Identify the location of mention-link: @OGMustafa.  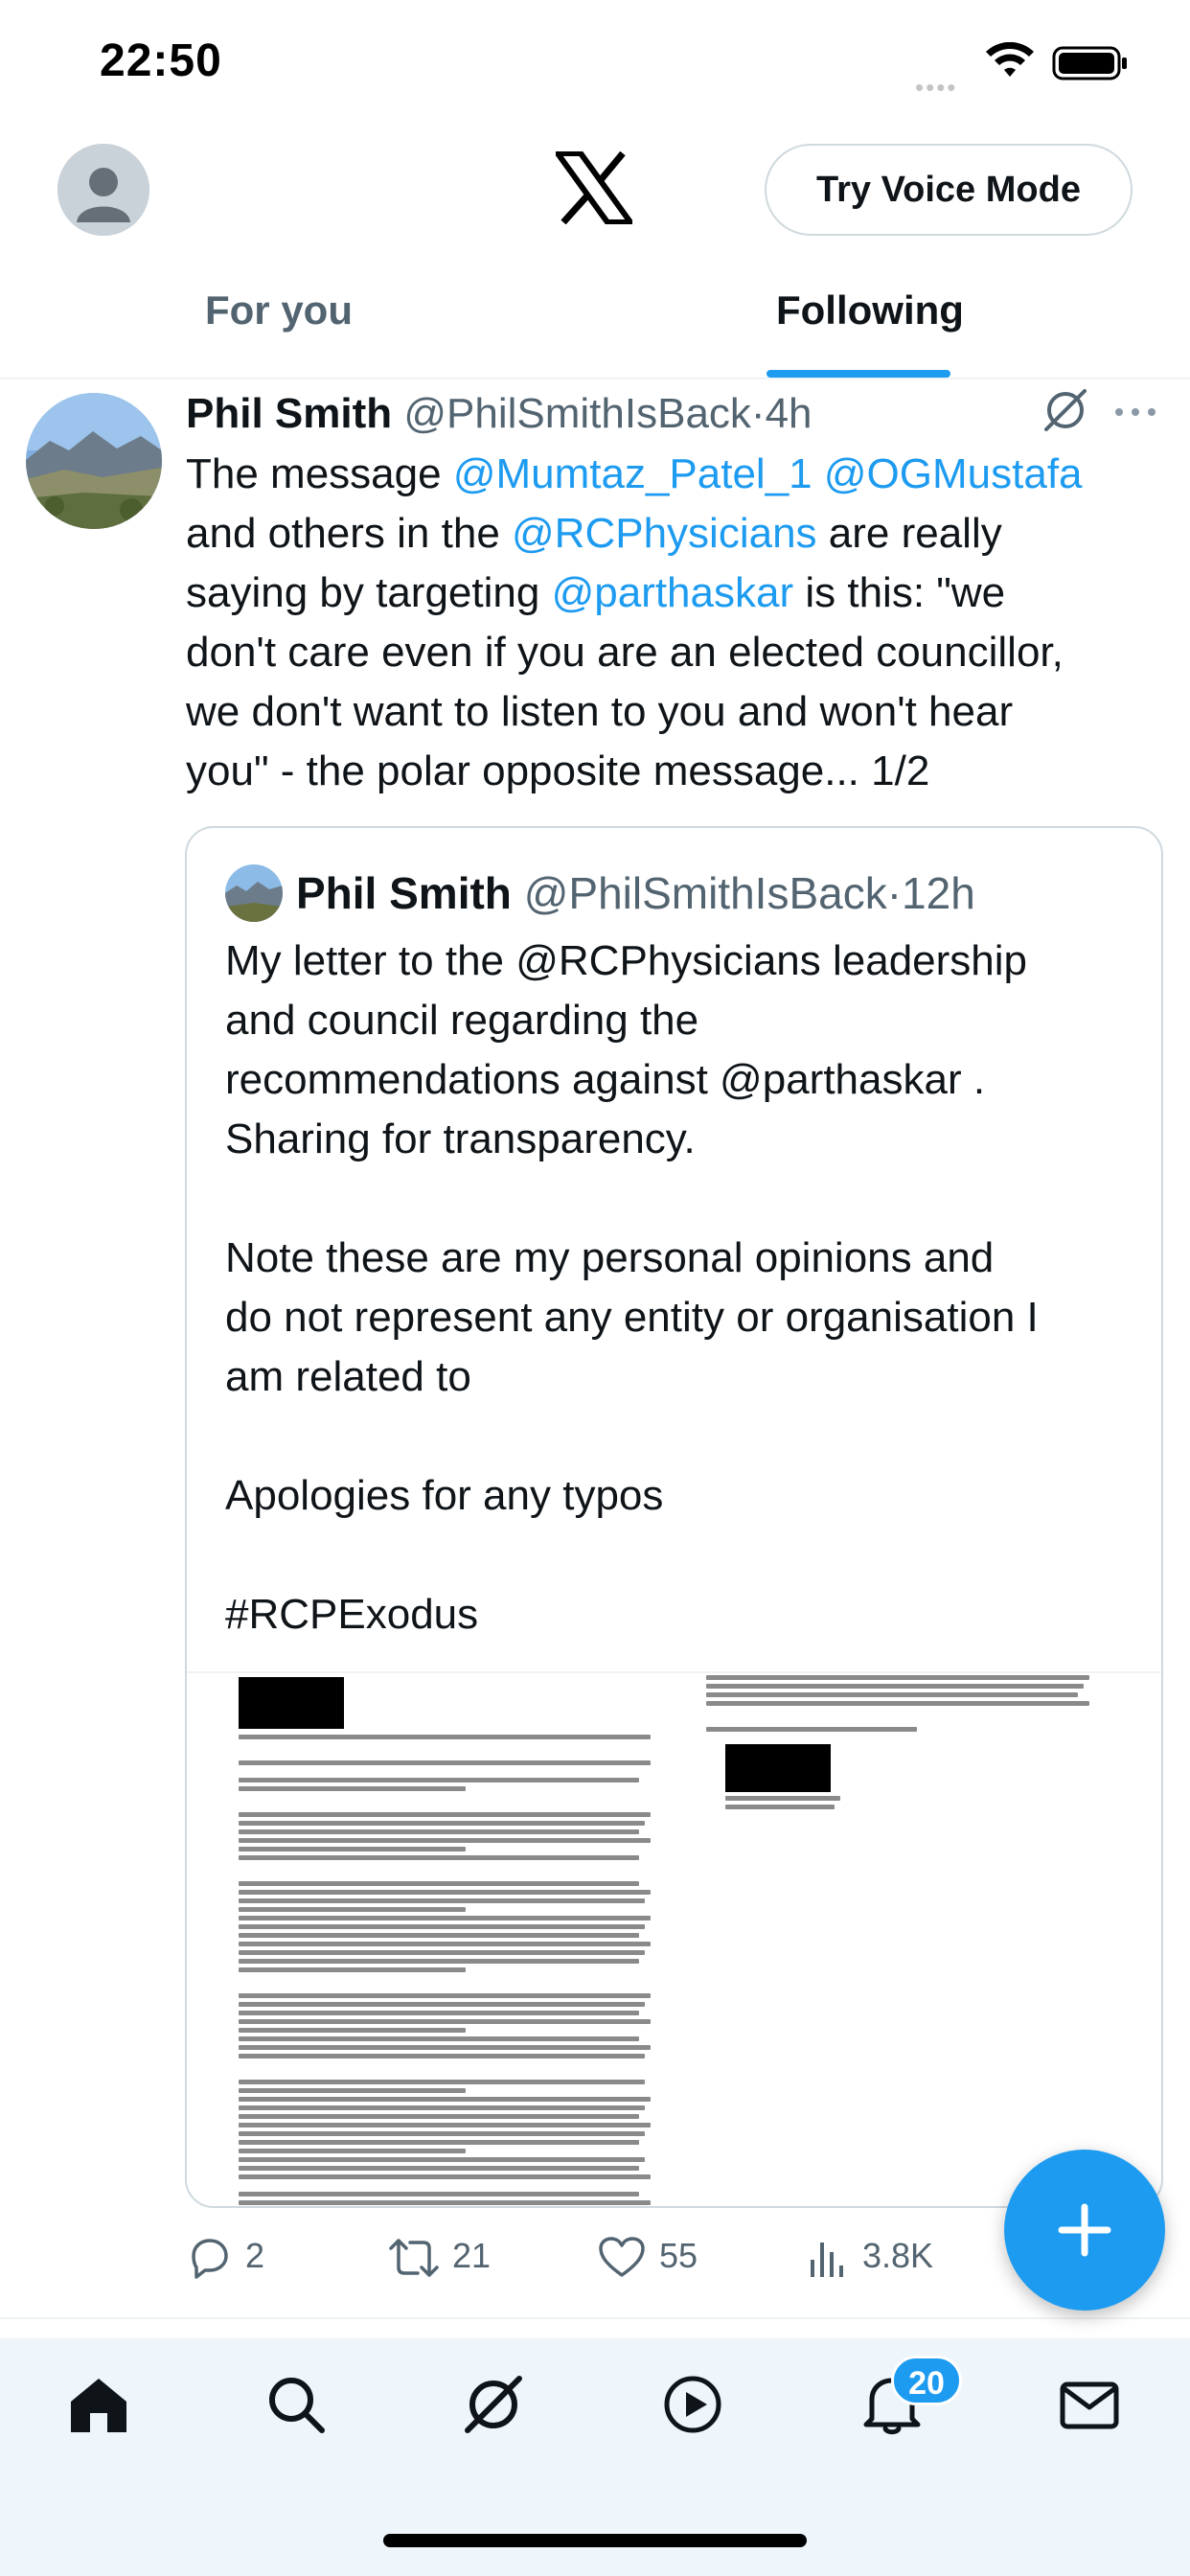
(953, 473).